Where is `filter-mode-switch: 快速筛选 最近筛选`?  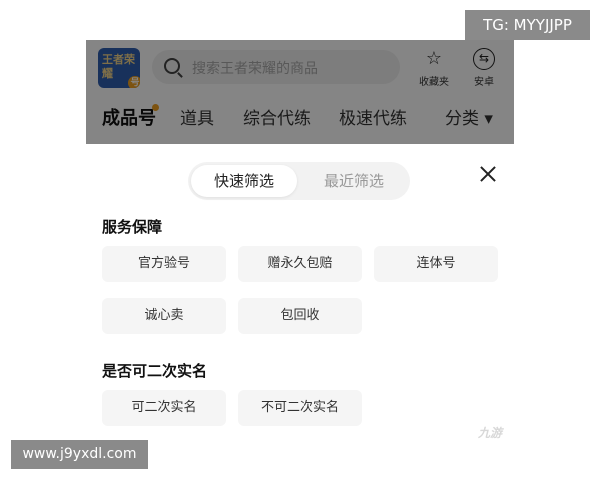
filter-mode-switch: 快速筛选 最近筛选 is located at coordinates (299, 181).